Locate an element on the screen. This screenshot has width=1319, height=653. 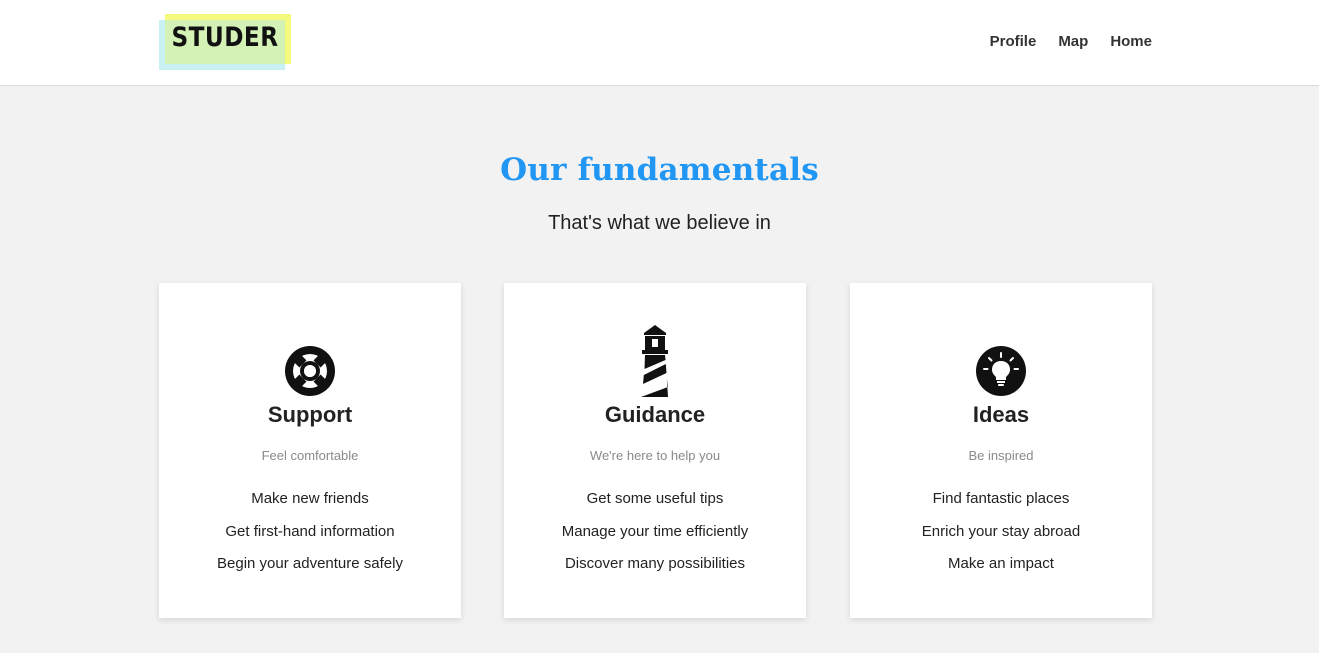
card-tagline: We're here to help you is located at coordinates (655, 455).